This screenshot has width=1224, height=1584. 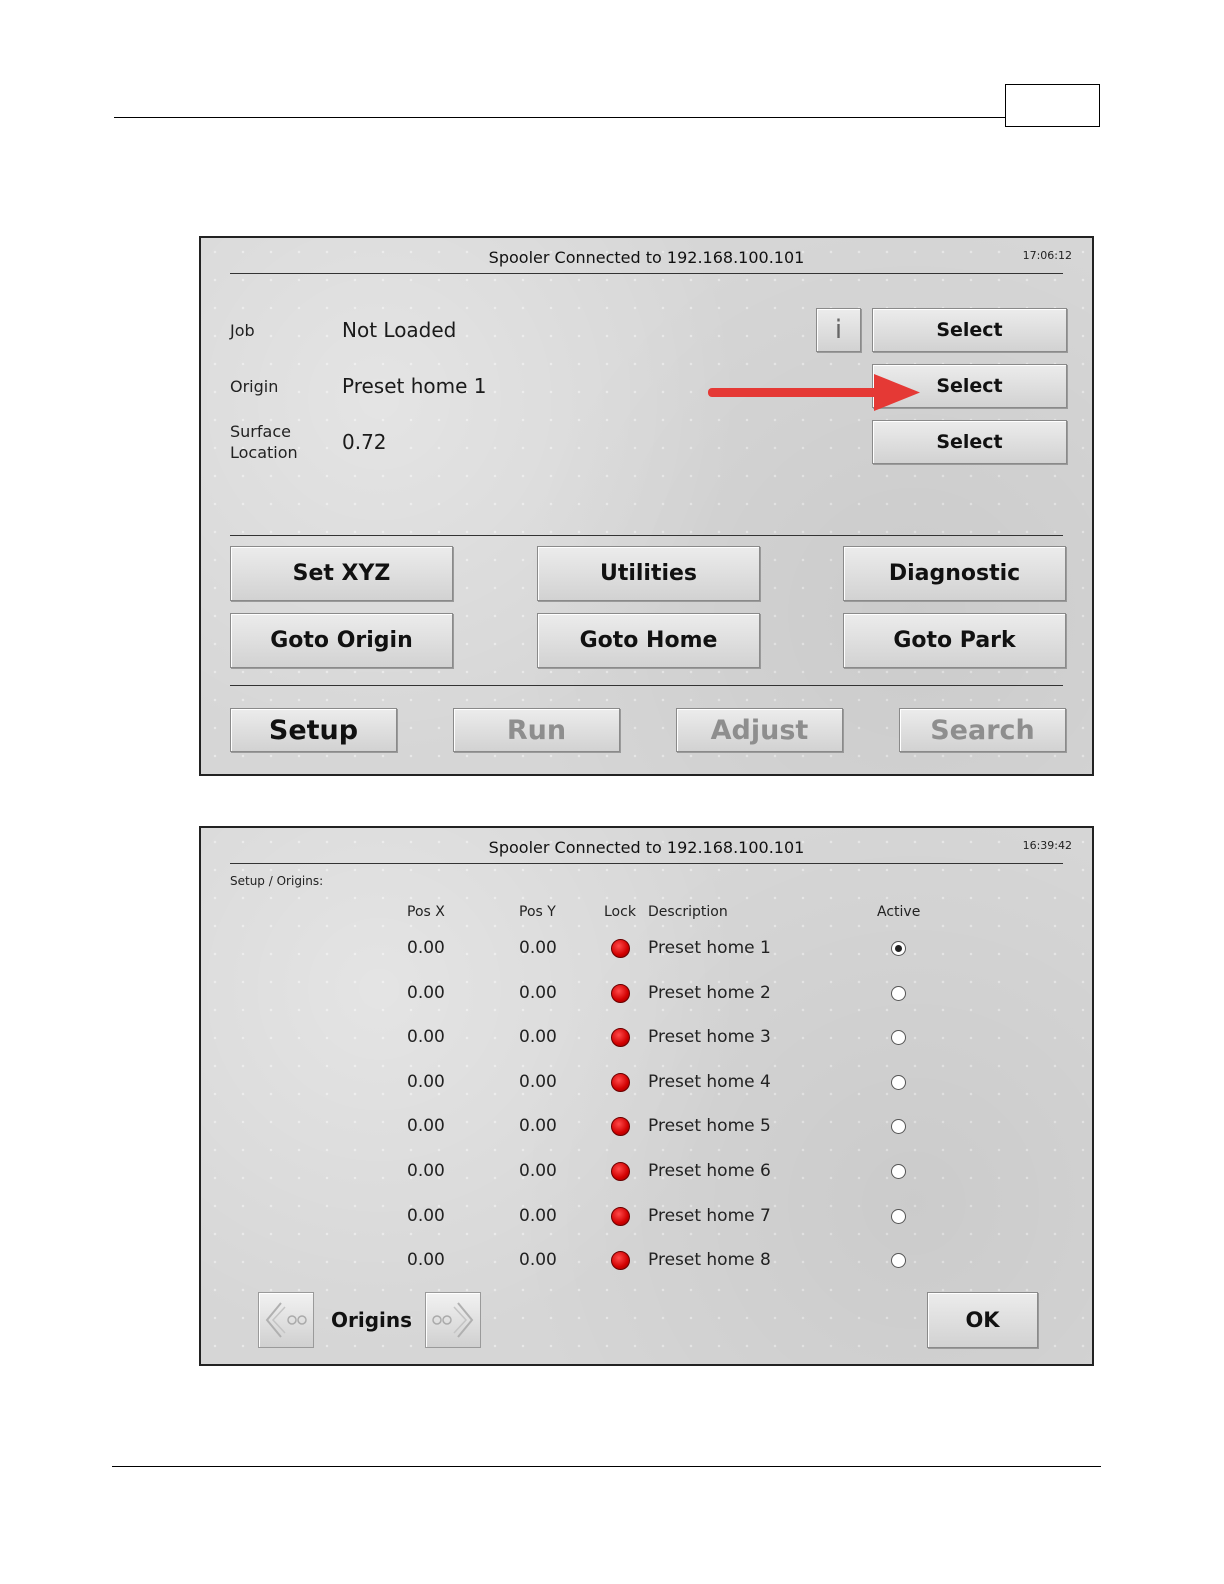 I want to click on chevron-right-icon, so click(x=453, y=1320).